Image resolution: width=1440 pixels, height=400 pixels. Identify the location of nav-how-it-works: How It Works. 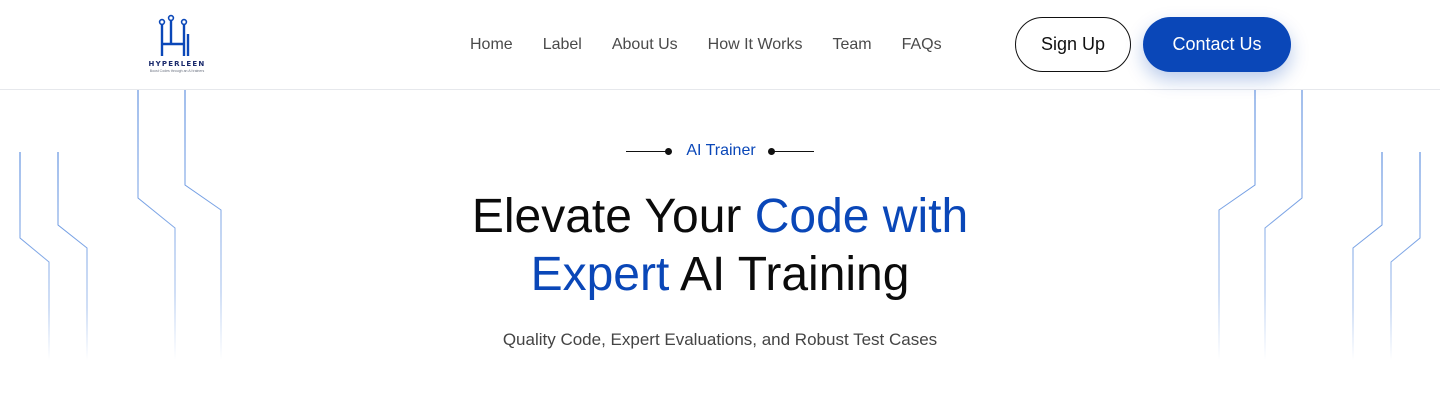
(755, 45).